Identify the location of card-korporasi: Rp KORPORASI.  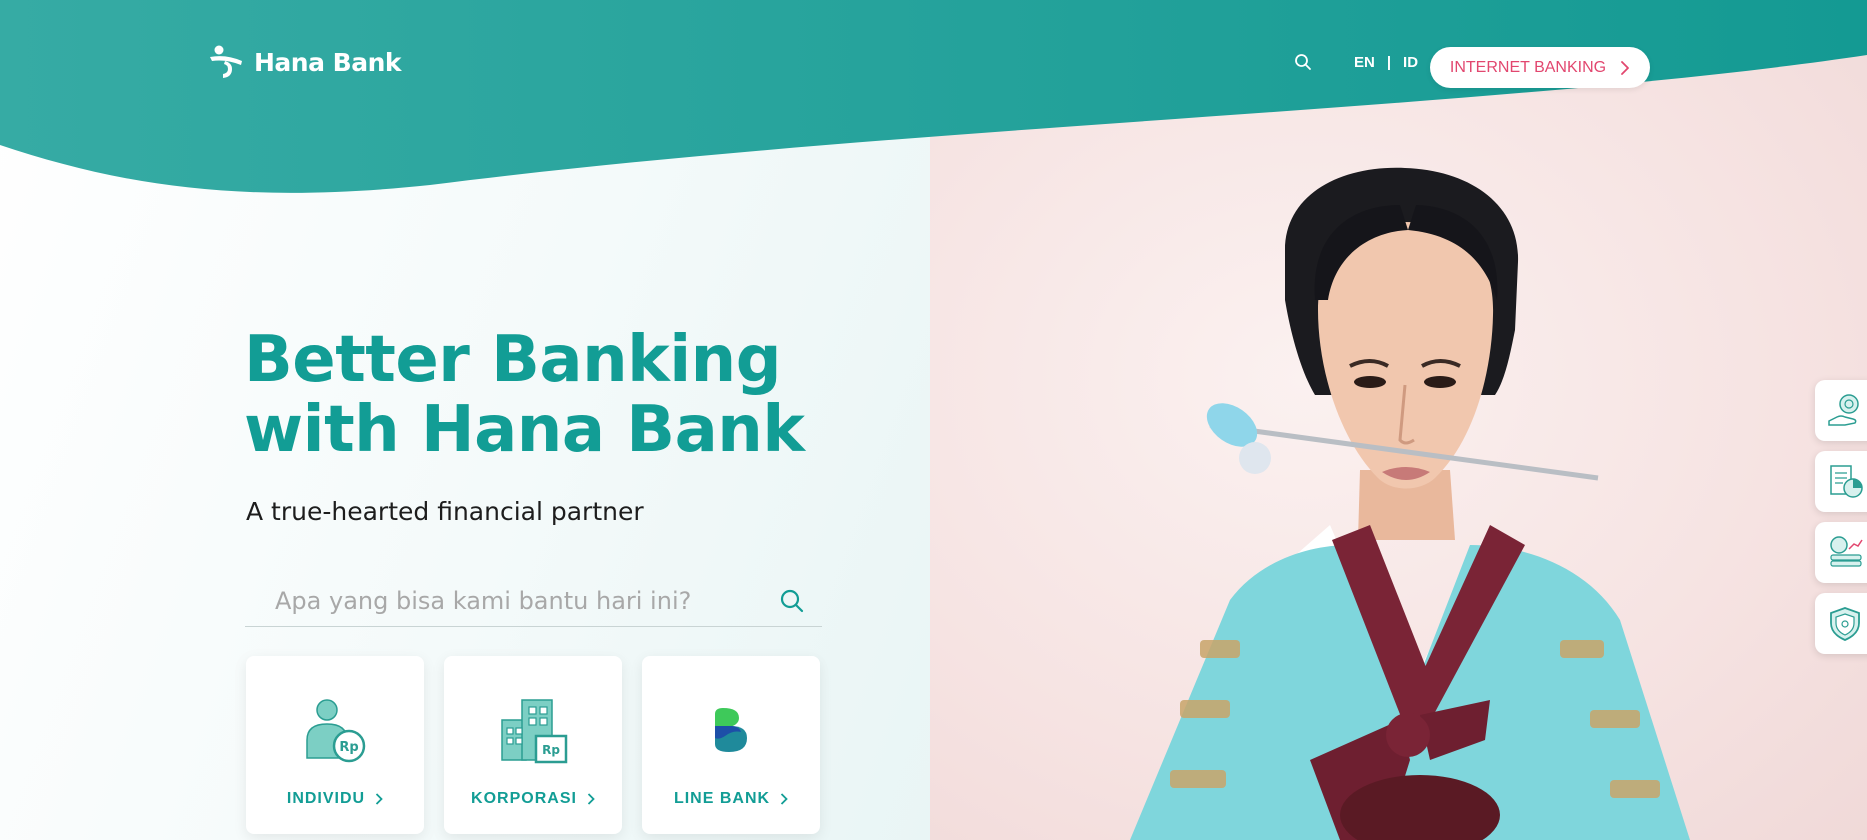
(533, 745).